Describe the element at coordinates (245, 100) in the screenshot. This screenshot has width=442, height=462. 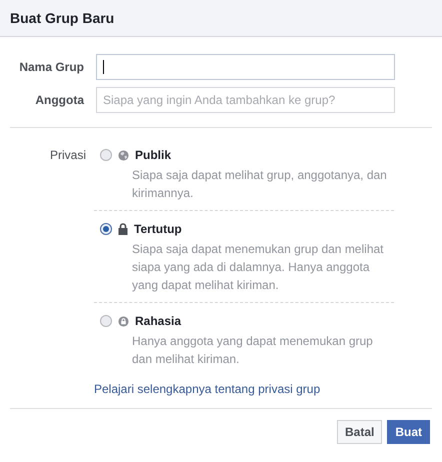
I see `input-field: Siapa yang ingin Anda tambahkan ke grup?` at that location.